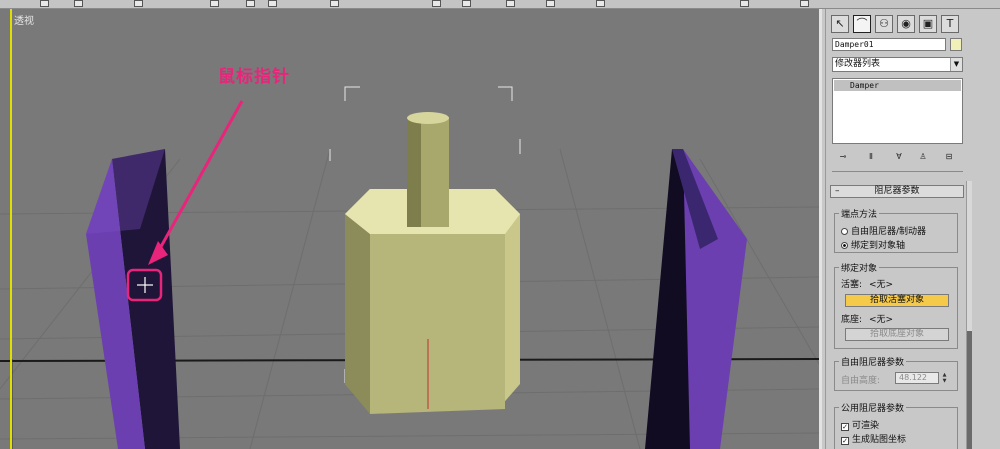  What do you see at coordinates (24, 19) in the screenshot?
I see `viewport-label: 透视` at bounding box center [24, 19].